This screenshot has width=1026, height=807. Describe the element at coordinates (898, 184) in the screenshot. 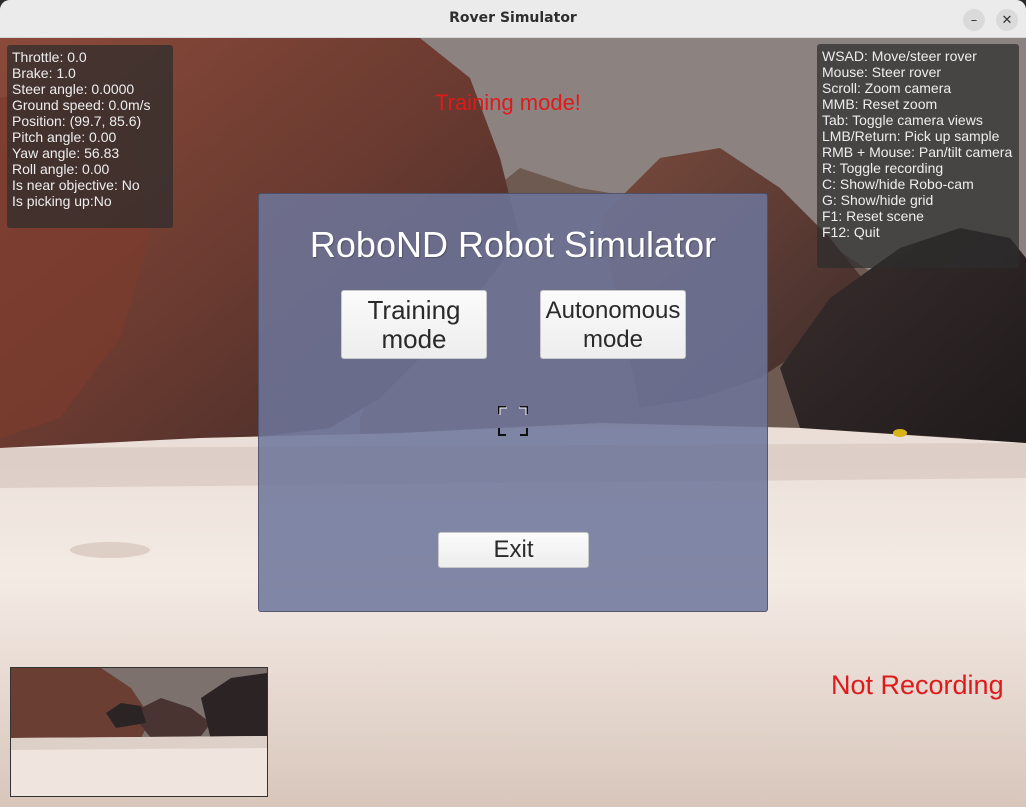

I see `control-hint: C: Show/hide Robo-cam` at that location.